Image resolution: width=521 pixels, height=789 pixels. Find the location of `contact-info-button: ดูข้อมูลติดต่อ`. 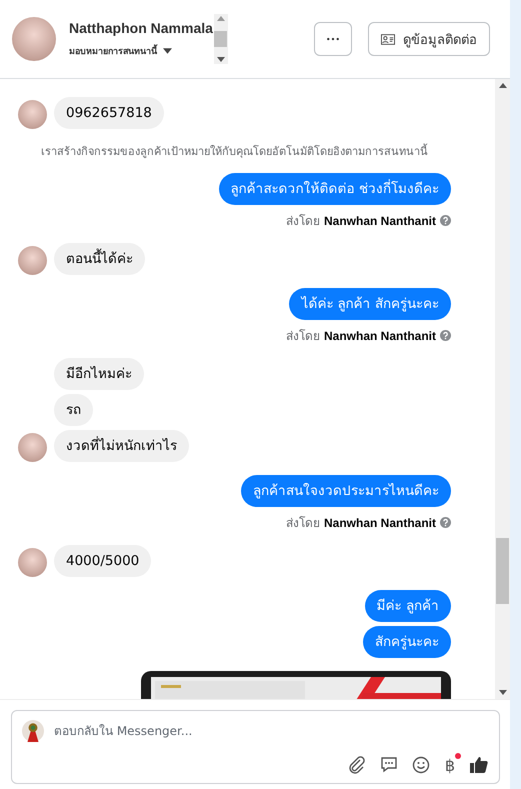

contact-info-button: ดูข้อมูลติดต่อ is located at coordinates (429, 39).